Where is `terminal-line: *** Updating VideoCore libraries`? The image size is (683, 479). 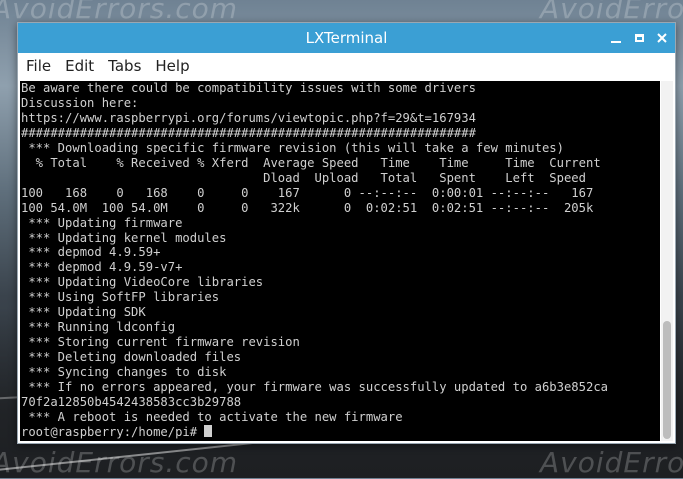
terminal-line: *** Updating VideoCore libraries is located at coordinates (142, 282).